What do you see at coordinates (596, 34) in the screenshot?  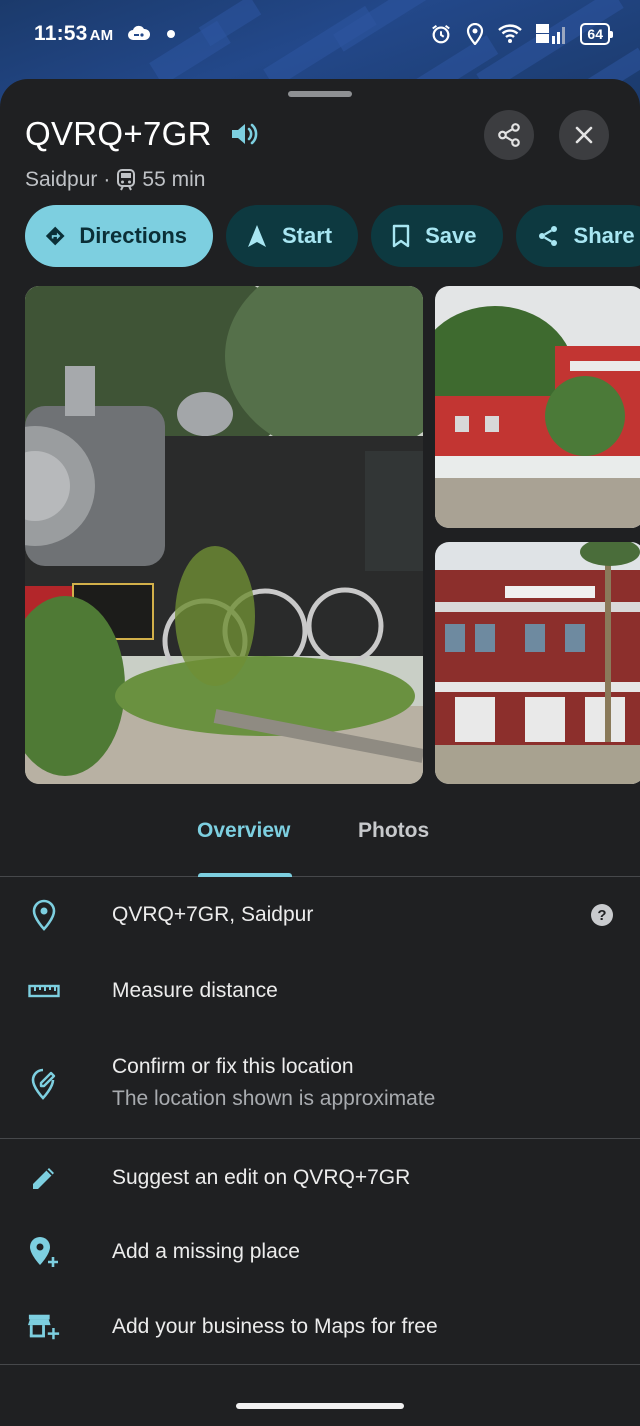 I see `battery-indicator: 64` at bounding box center [596, 34].